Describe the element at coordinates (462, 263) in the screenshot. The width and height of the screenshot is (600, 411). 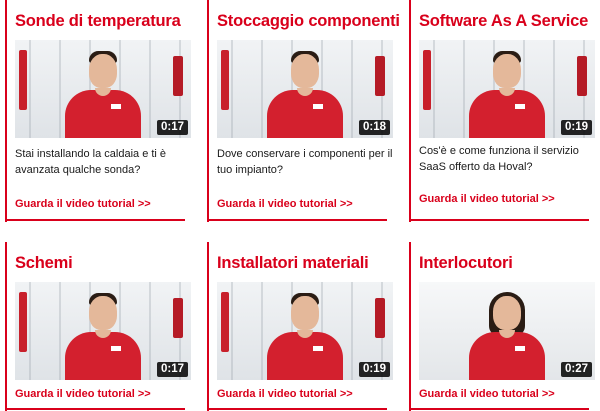
I see `card-title: Interlocutori` at that location.